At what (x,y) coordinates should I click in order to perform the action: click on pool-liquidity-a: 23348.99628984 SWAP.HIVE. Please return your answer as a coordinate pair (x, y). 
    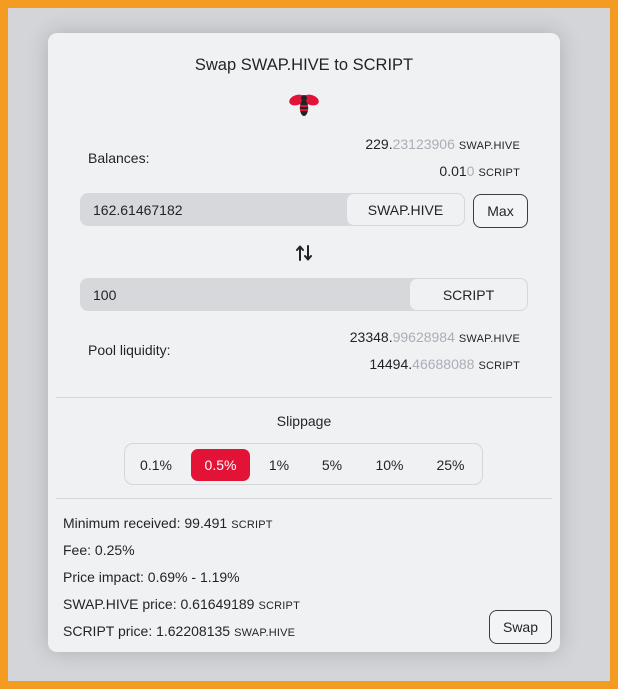
    Looking at the image, I should click on (434, 337).